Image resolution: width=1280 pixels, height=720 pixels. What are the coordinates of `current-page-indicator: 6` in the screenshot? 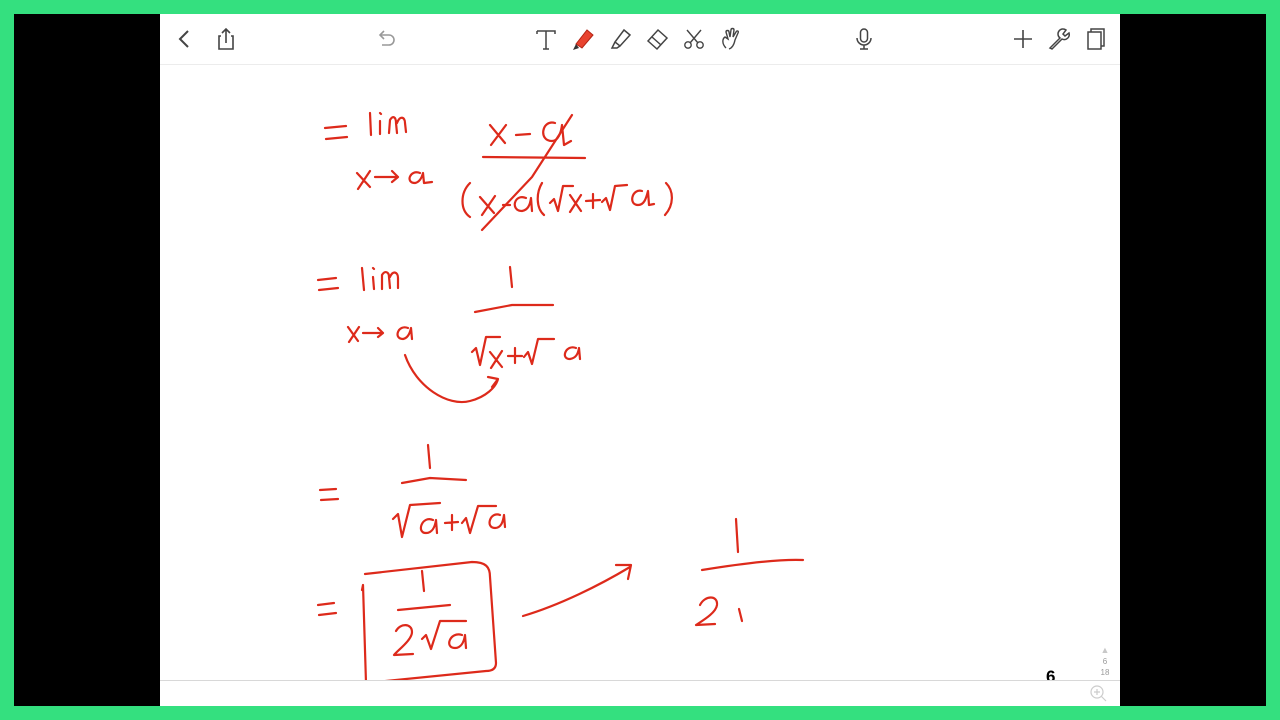 It's located at (1105, 661).